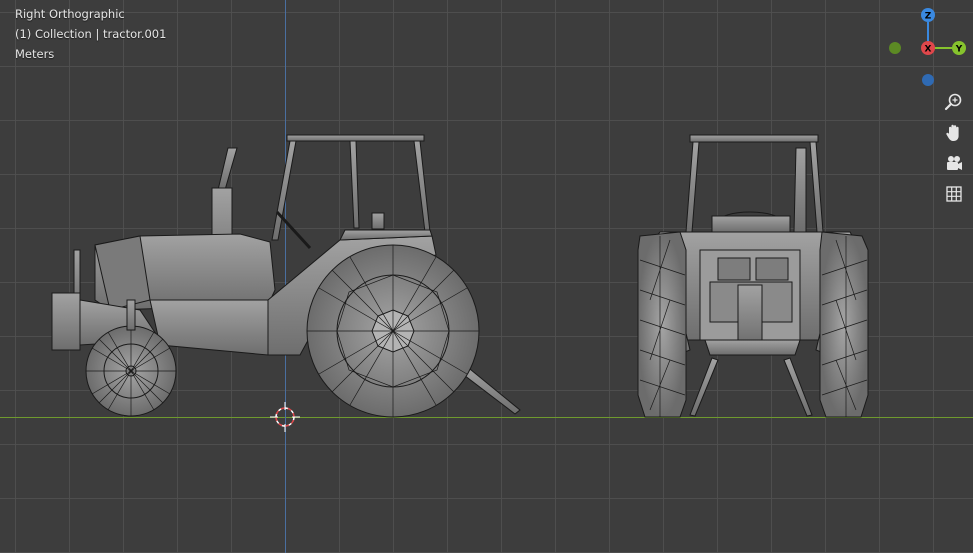 This screenshot has width=973, height=553. Describe the element at coordinates (895, 48) in the screenshot. I see `neg-y-axis-handle` at that location.